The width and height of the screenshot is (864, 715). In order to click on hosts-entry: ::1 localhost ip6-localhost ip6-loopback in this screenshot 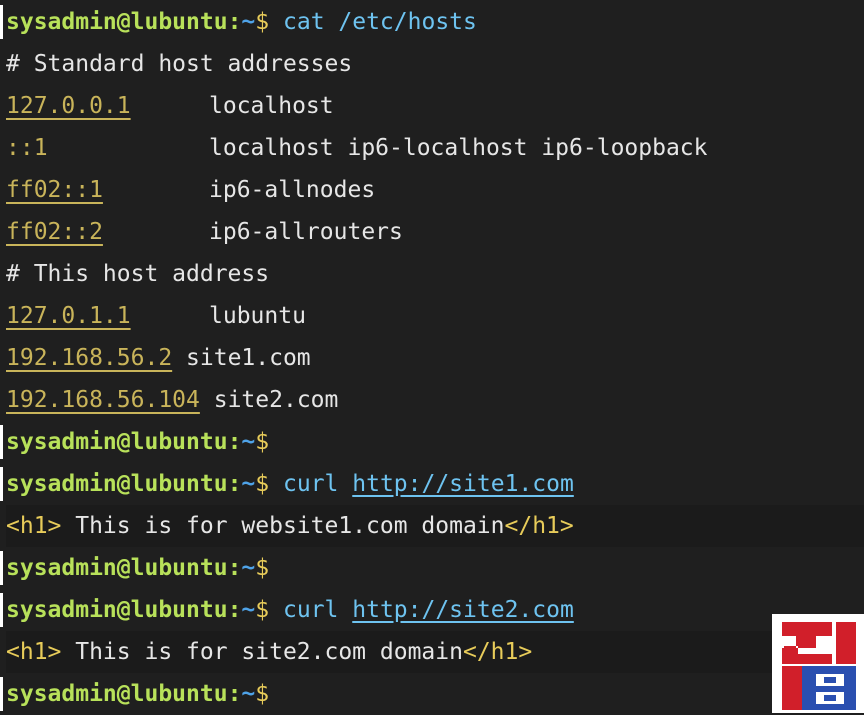, I will do `click(435, 148)`.